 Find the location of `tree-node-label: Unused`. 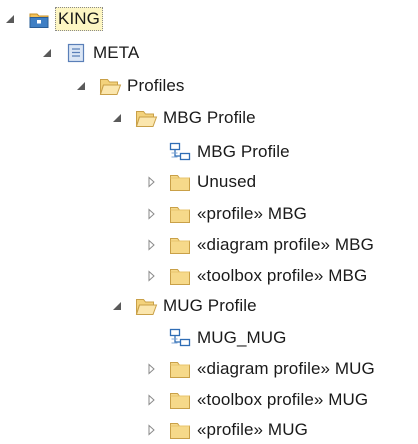

tree-node-label: Unused is located at coordinates (227, 181).